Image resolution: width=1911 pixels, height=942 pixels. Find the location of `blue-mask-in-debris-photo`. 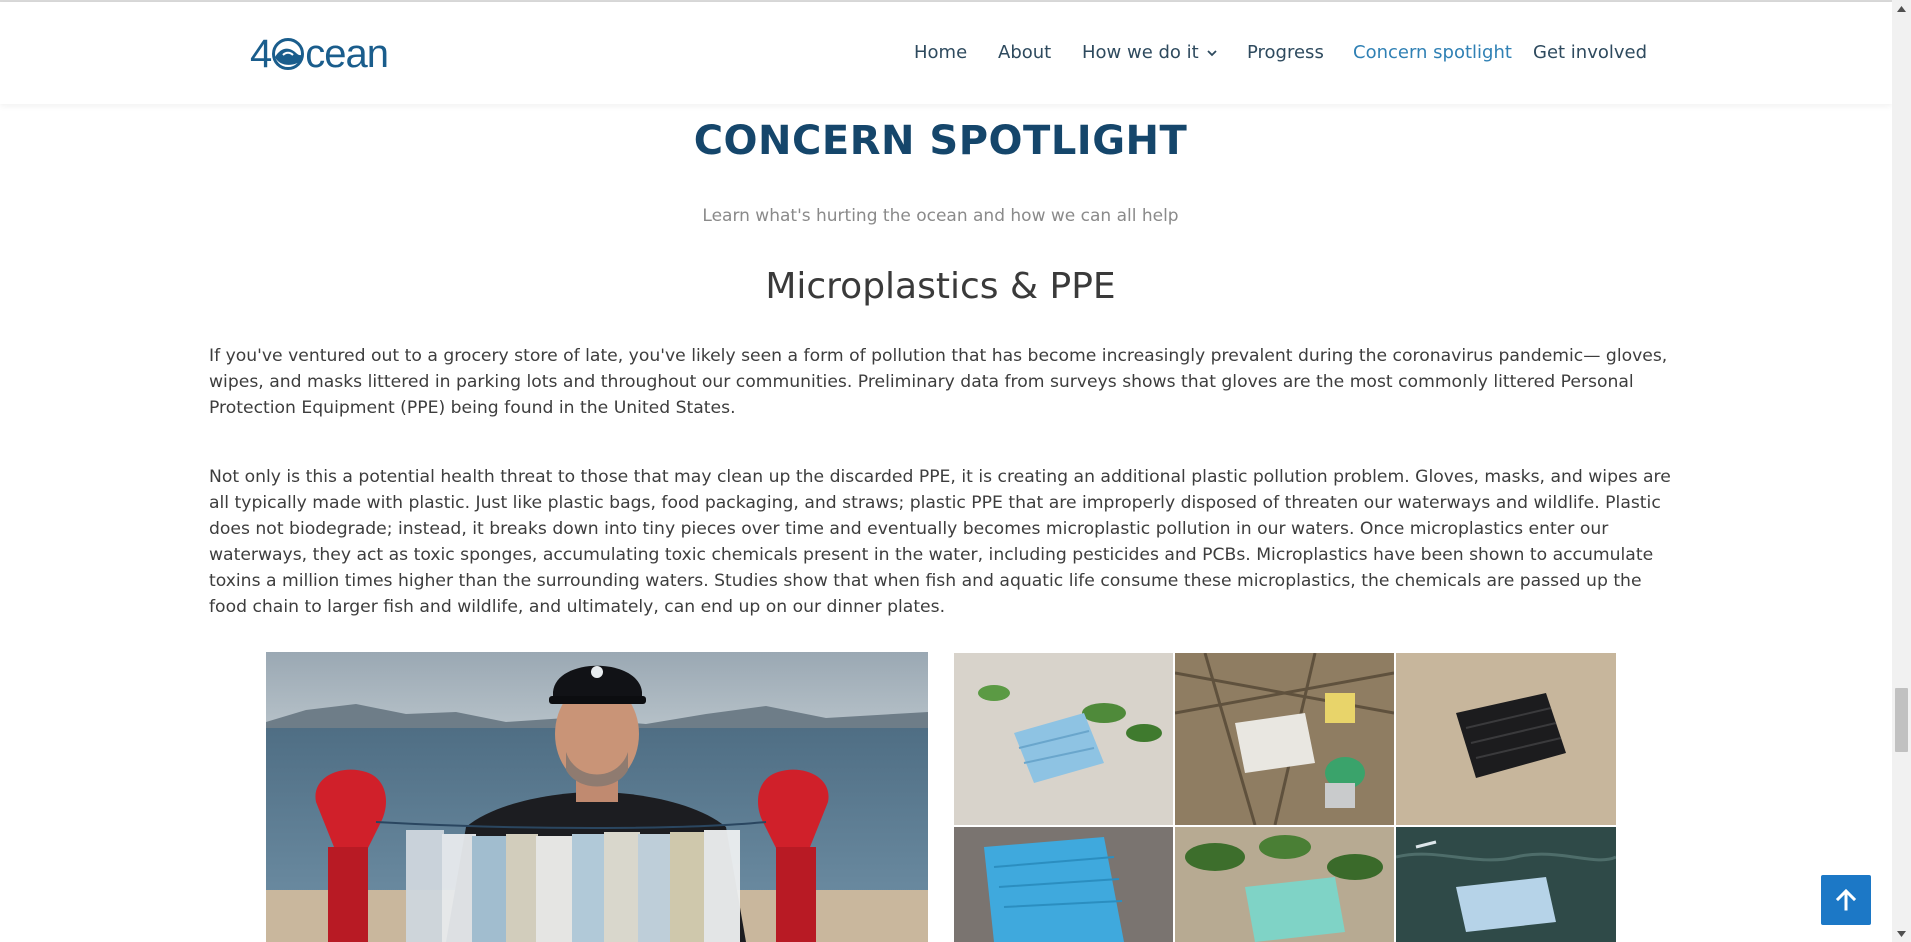

blue-mask-in-debris-photo is located at coordinates (1063, 884).